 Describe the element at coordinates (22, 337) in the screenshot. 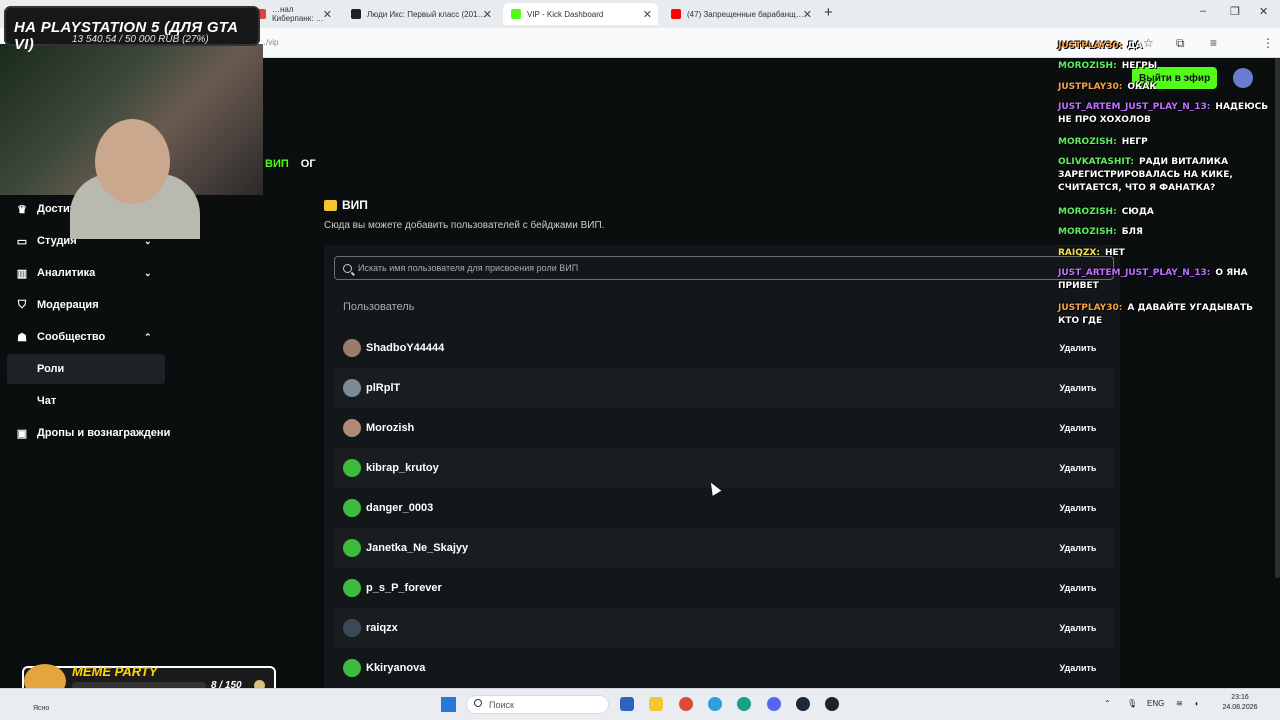

I see `community-icon: ☗` at that location.